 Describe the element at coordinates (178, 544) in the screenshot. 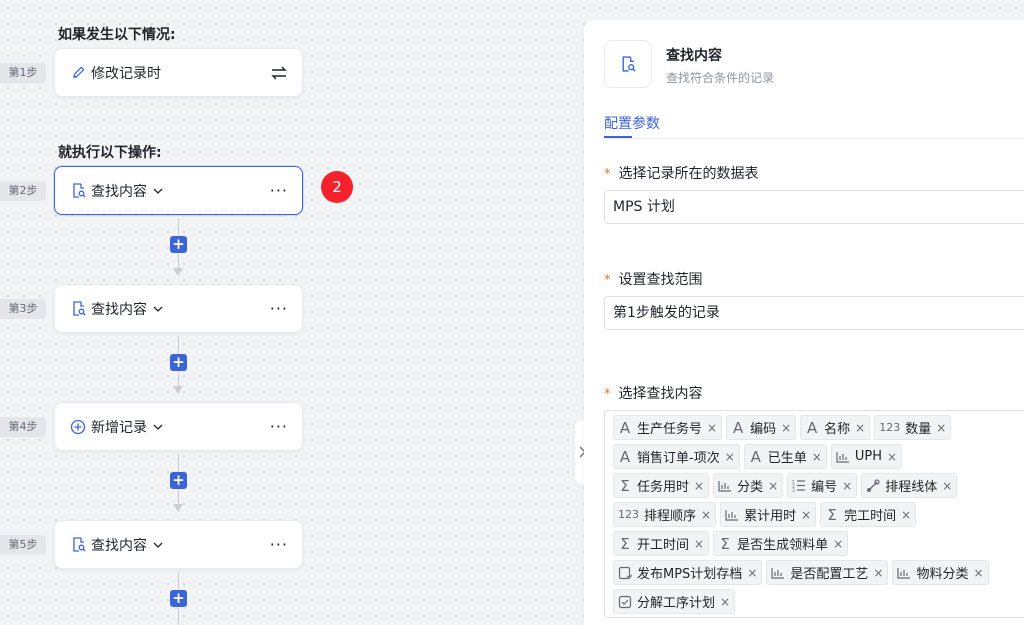

I see `step-card-5: 查找内容 ···` at that location.